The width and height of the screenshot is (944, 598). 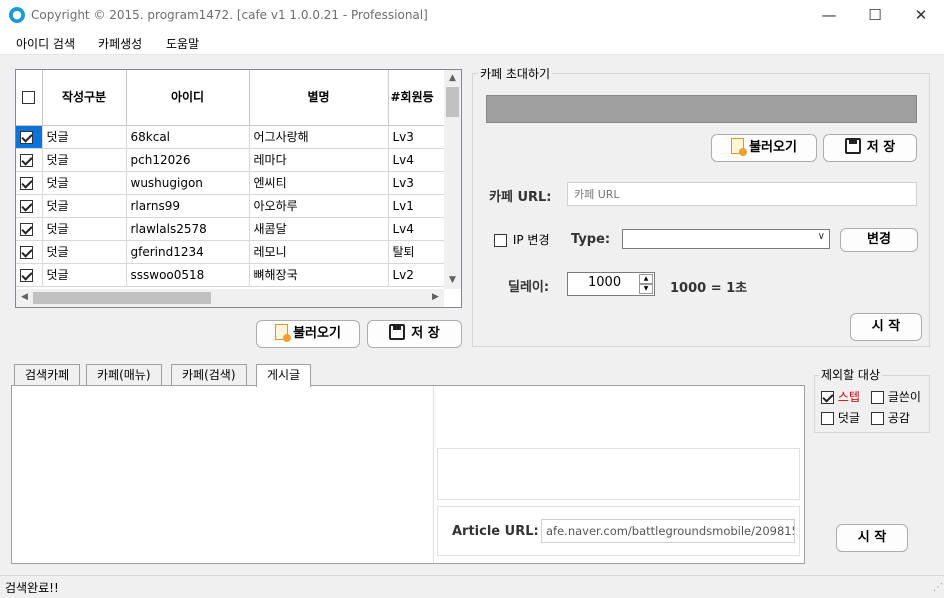 I want to click on article-content-box, so click(x=618, y=474).